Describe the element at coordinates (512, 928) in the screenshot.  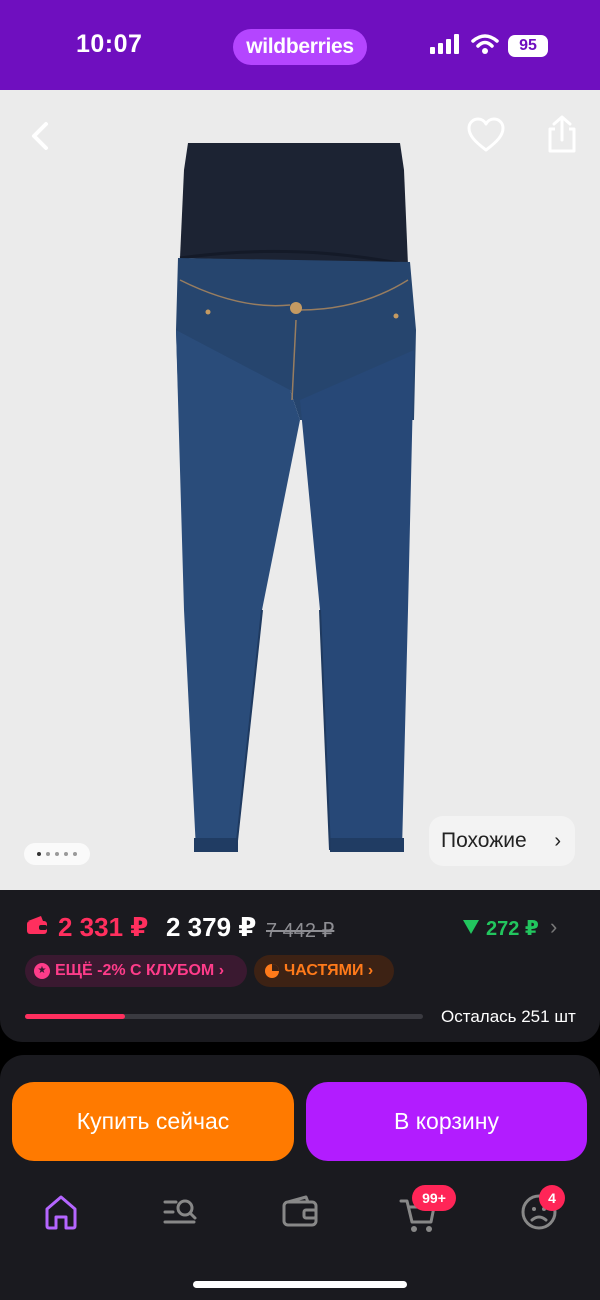
I see `price-drop-value: 272 ₽` at that location.